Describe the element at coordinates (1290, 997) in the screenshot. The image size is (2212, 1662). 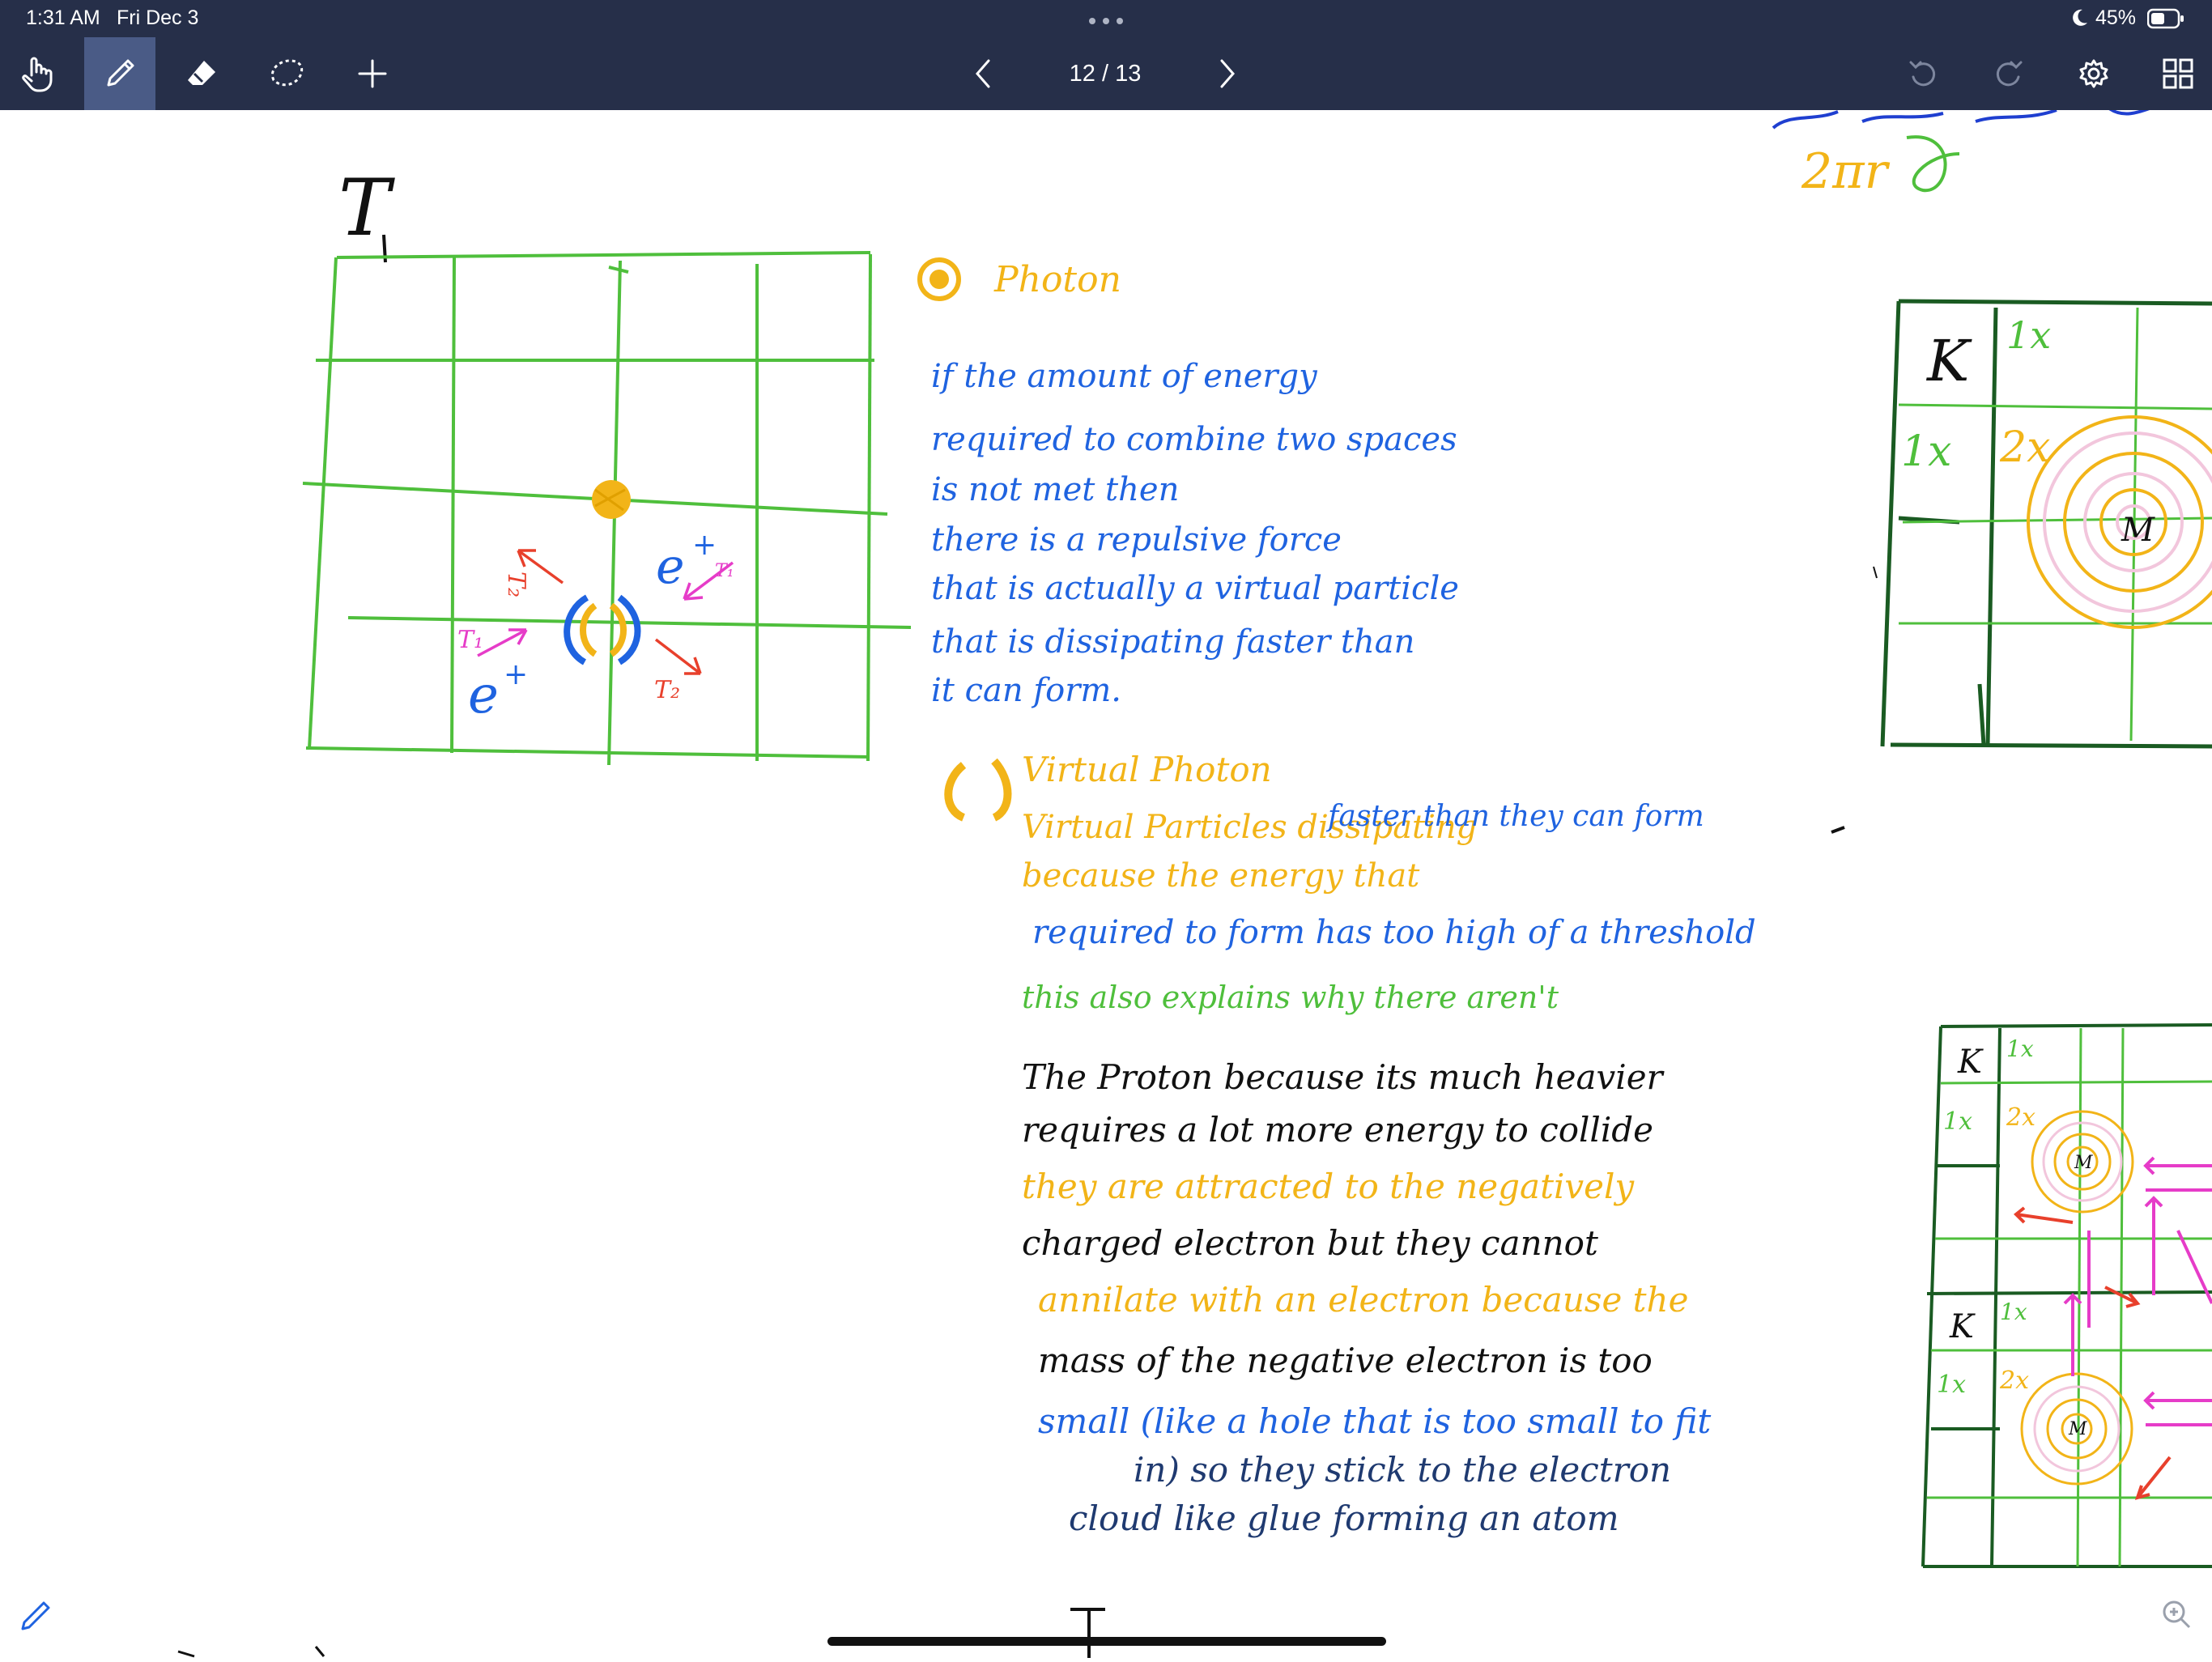
I see `virtual-line: this also explains why there aren't` at that location.